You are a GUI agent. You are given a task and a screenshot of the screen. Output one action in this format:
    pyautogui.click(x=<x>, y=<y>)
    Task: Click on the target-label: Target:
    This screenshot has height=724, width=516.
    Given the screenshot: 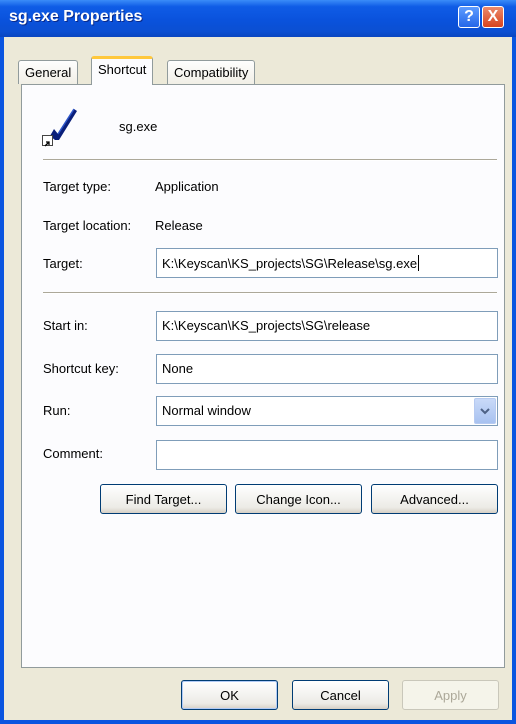 What is the action you would take?
    pyautogui.click(x=63, y=263)
    